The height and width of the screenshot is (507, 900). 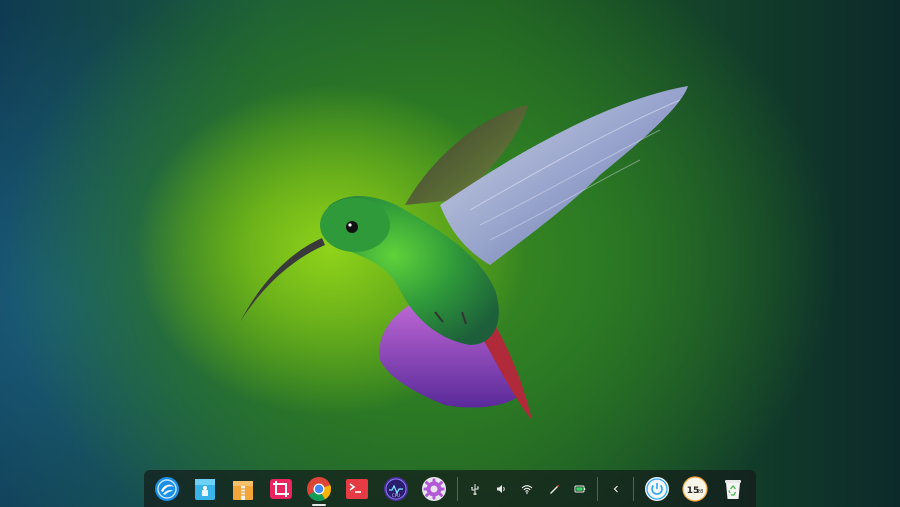 I want to click on deepin-logo-icon, so click(x=167, y=488).